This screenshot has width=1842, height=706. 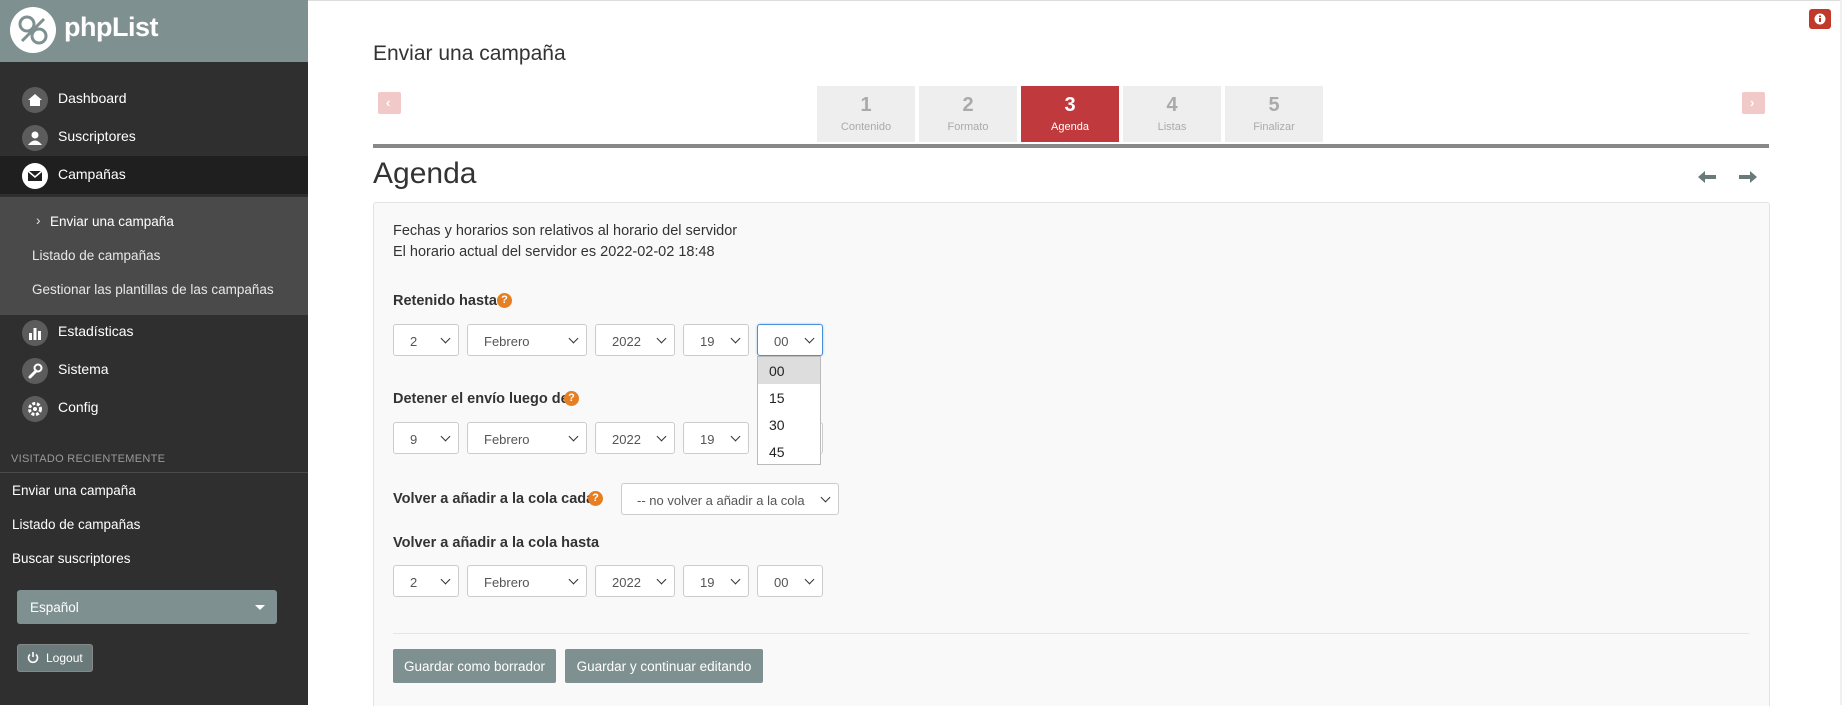 What do you see at coordinates (789, 424) in the screenshot?
I see `minute-option: 30` at bounding box center [789, 424].